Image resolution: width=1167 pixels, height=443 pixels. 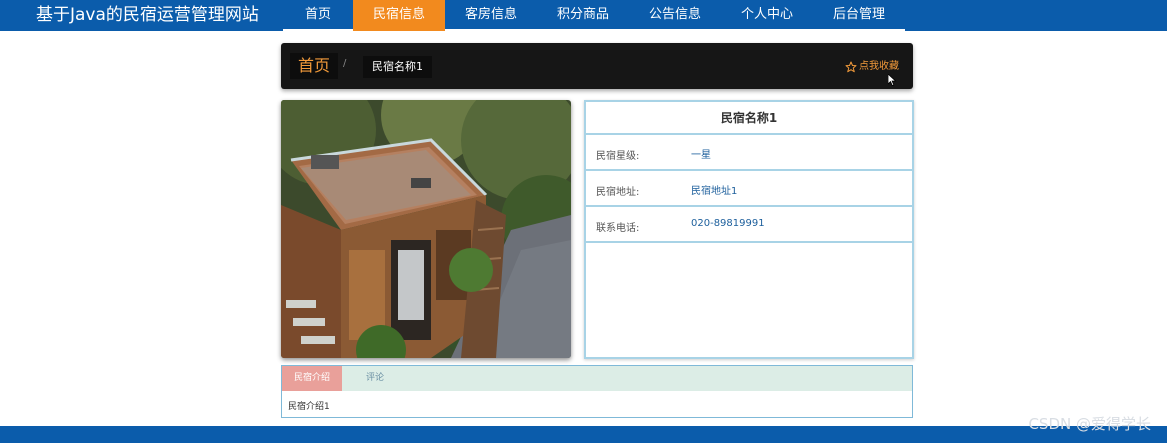 I want to click on info-row-phone: 联系电话: 020-89819991, so click(x=749, y=225).